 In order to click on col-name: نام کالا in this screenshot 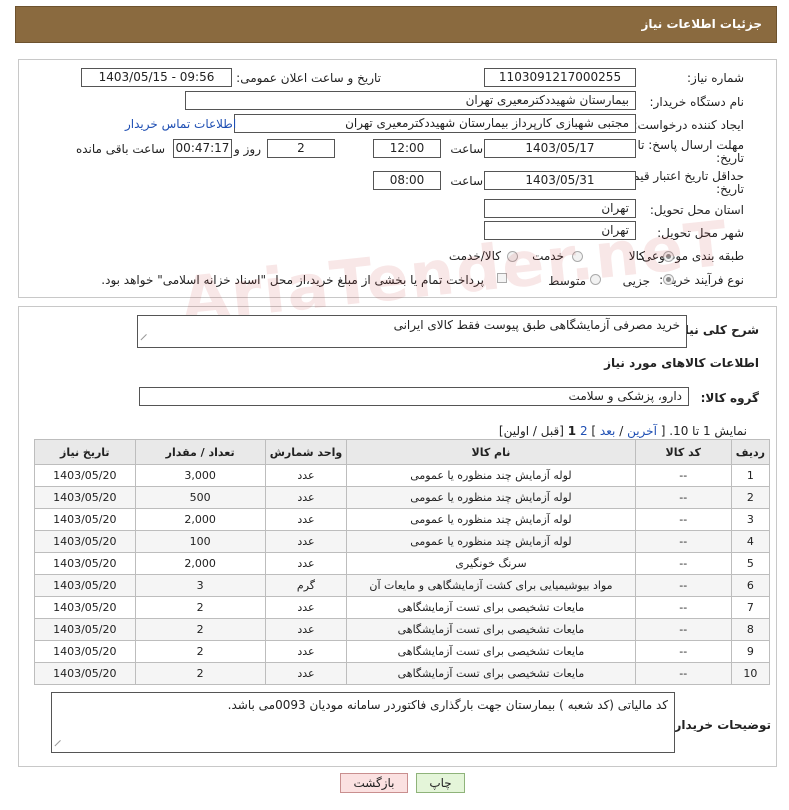, I will do `click(491, 452)`.